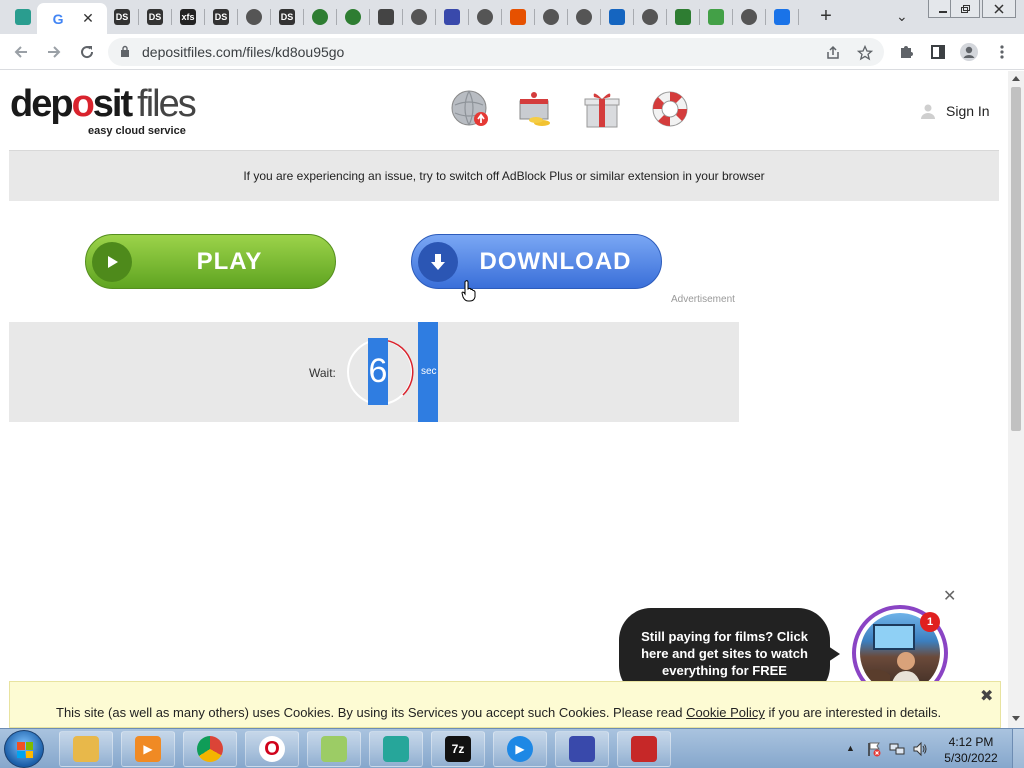 This screenshot has width=1024, height=768. Describe the element at coordinates (999, 9) in the screenshot. I see `close-window-button` at that location.